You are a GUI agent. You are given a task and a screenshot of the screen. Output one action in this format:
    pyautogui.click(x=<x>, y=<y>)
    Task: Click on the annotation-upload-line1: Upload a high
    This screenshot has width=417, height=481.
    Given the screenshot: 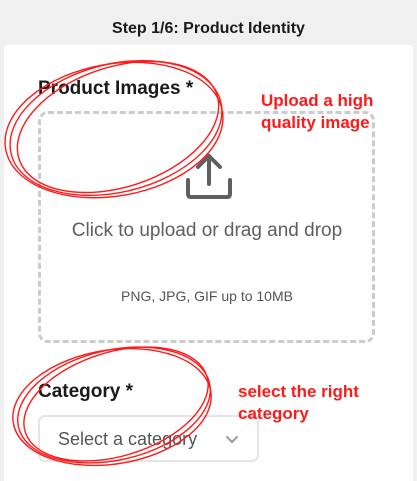 What is the action you would take?
    pyautogui.click(x=317, y=100)
    